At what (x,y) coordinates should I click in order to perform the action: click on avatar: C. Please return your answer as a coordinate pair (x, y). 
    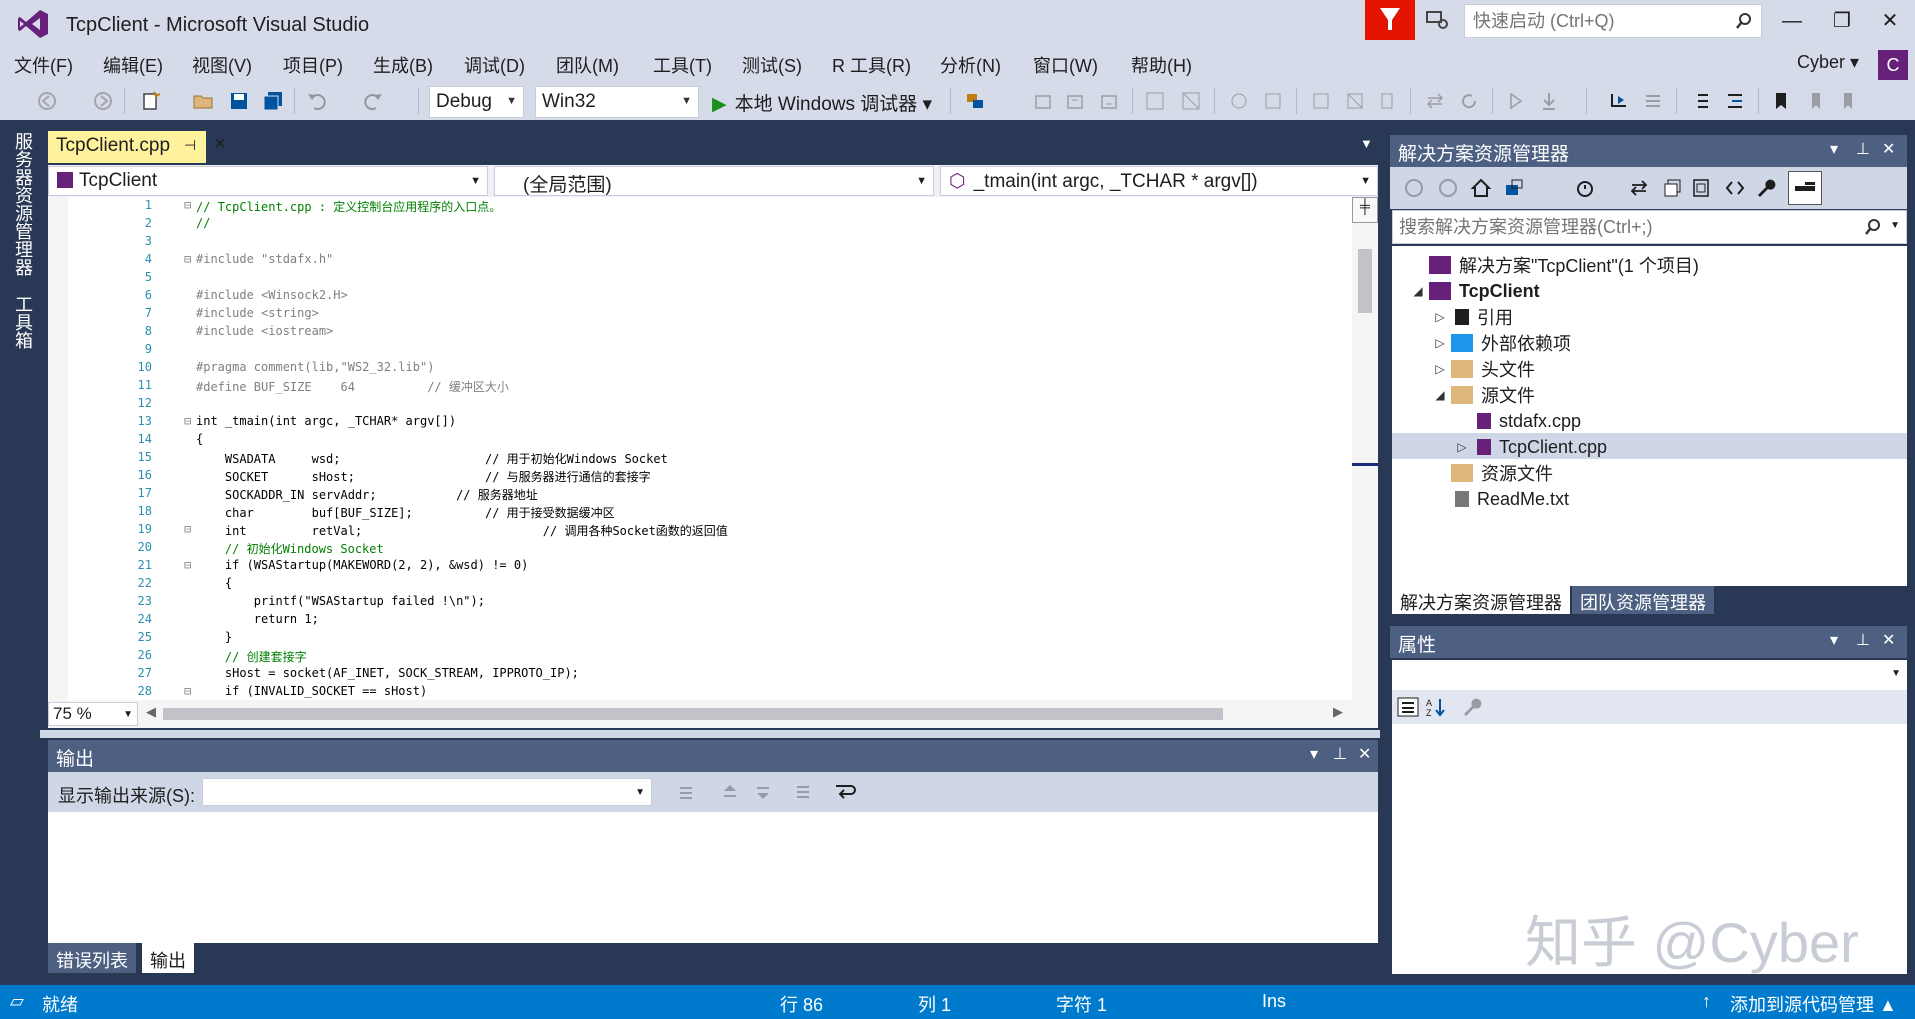
    Looking at the image, I should click on (1893, 65).